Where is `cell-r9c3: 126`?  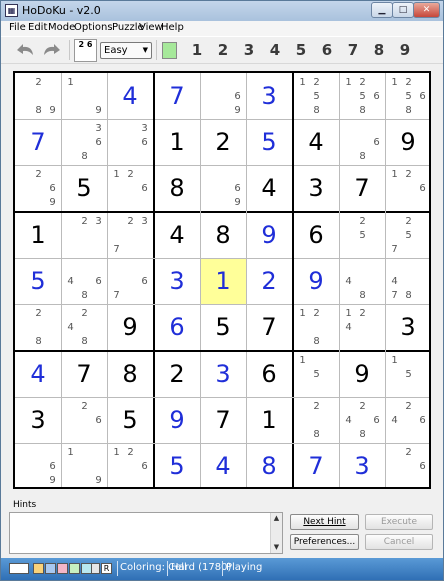 cell-r9c3: 126 is located at coordinates (130, 466).